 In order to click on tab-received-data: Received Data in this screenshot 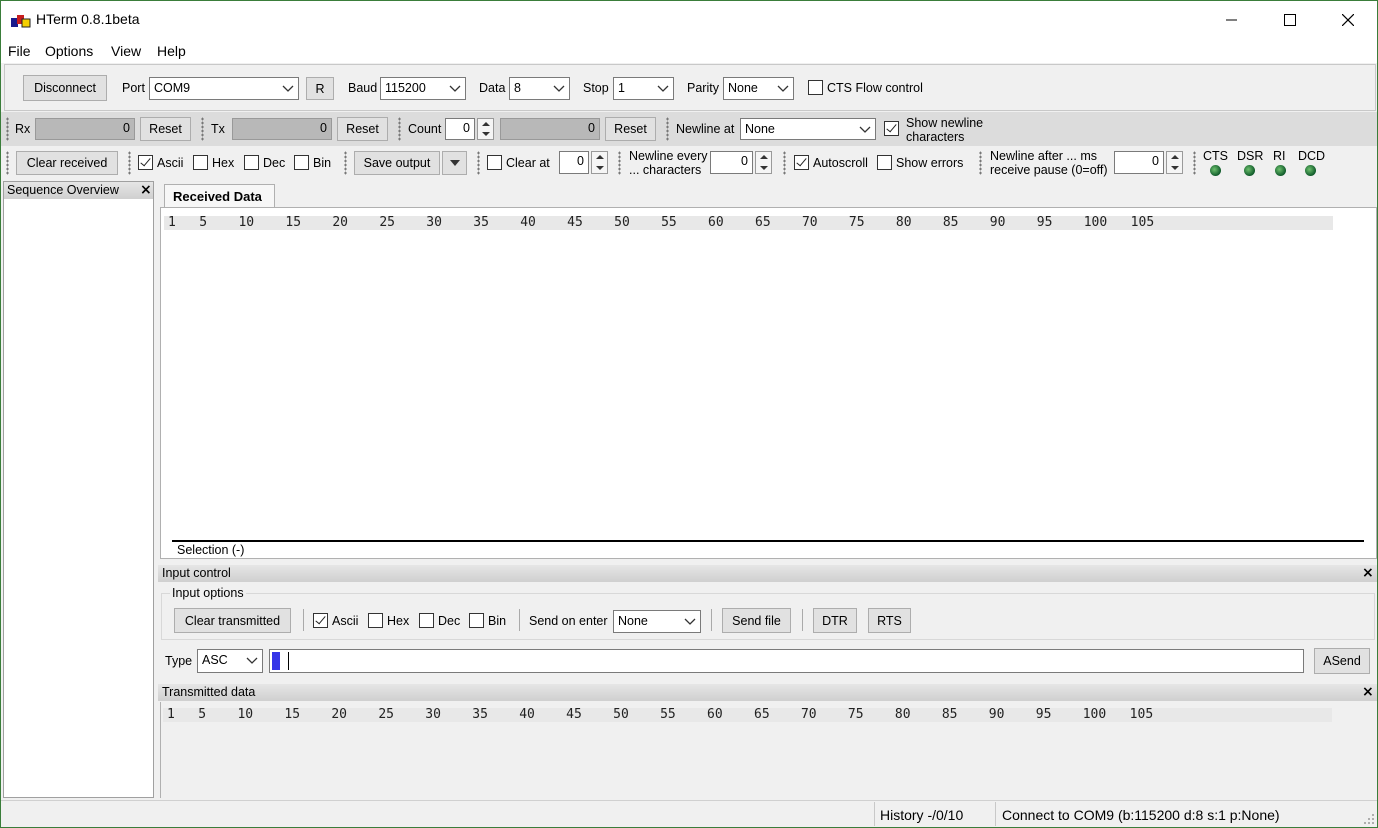, I will do `click(219, 196)`.